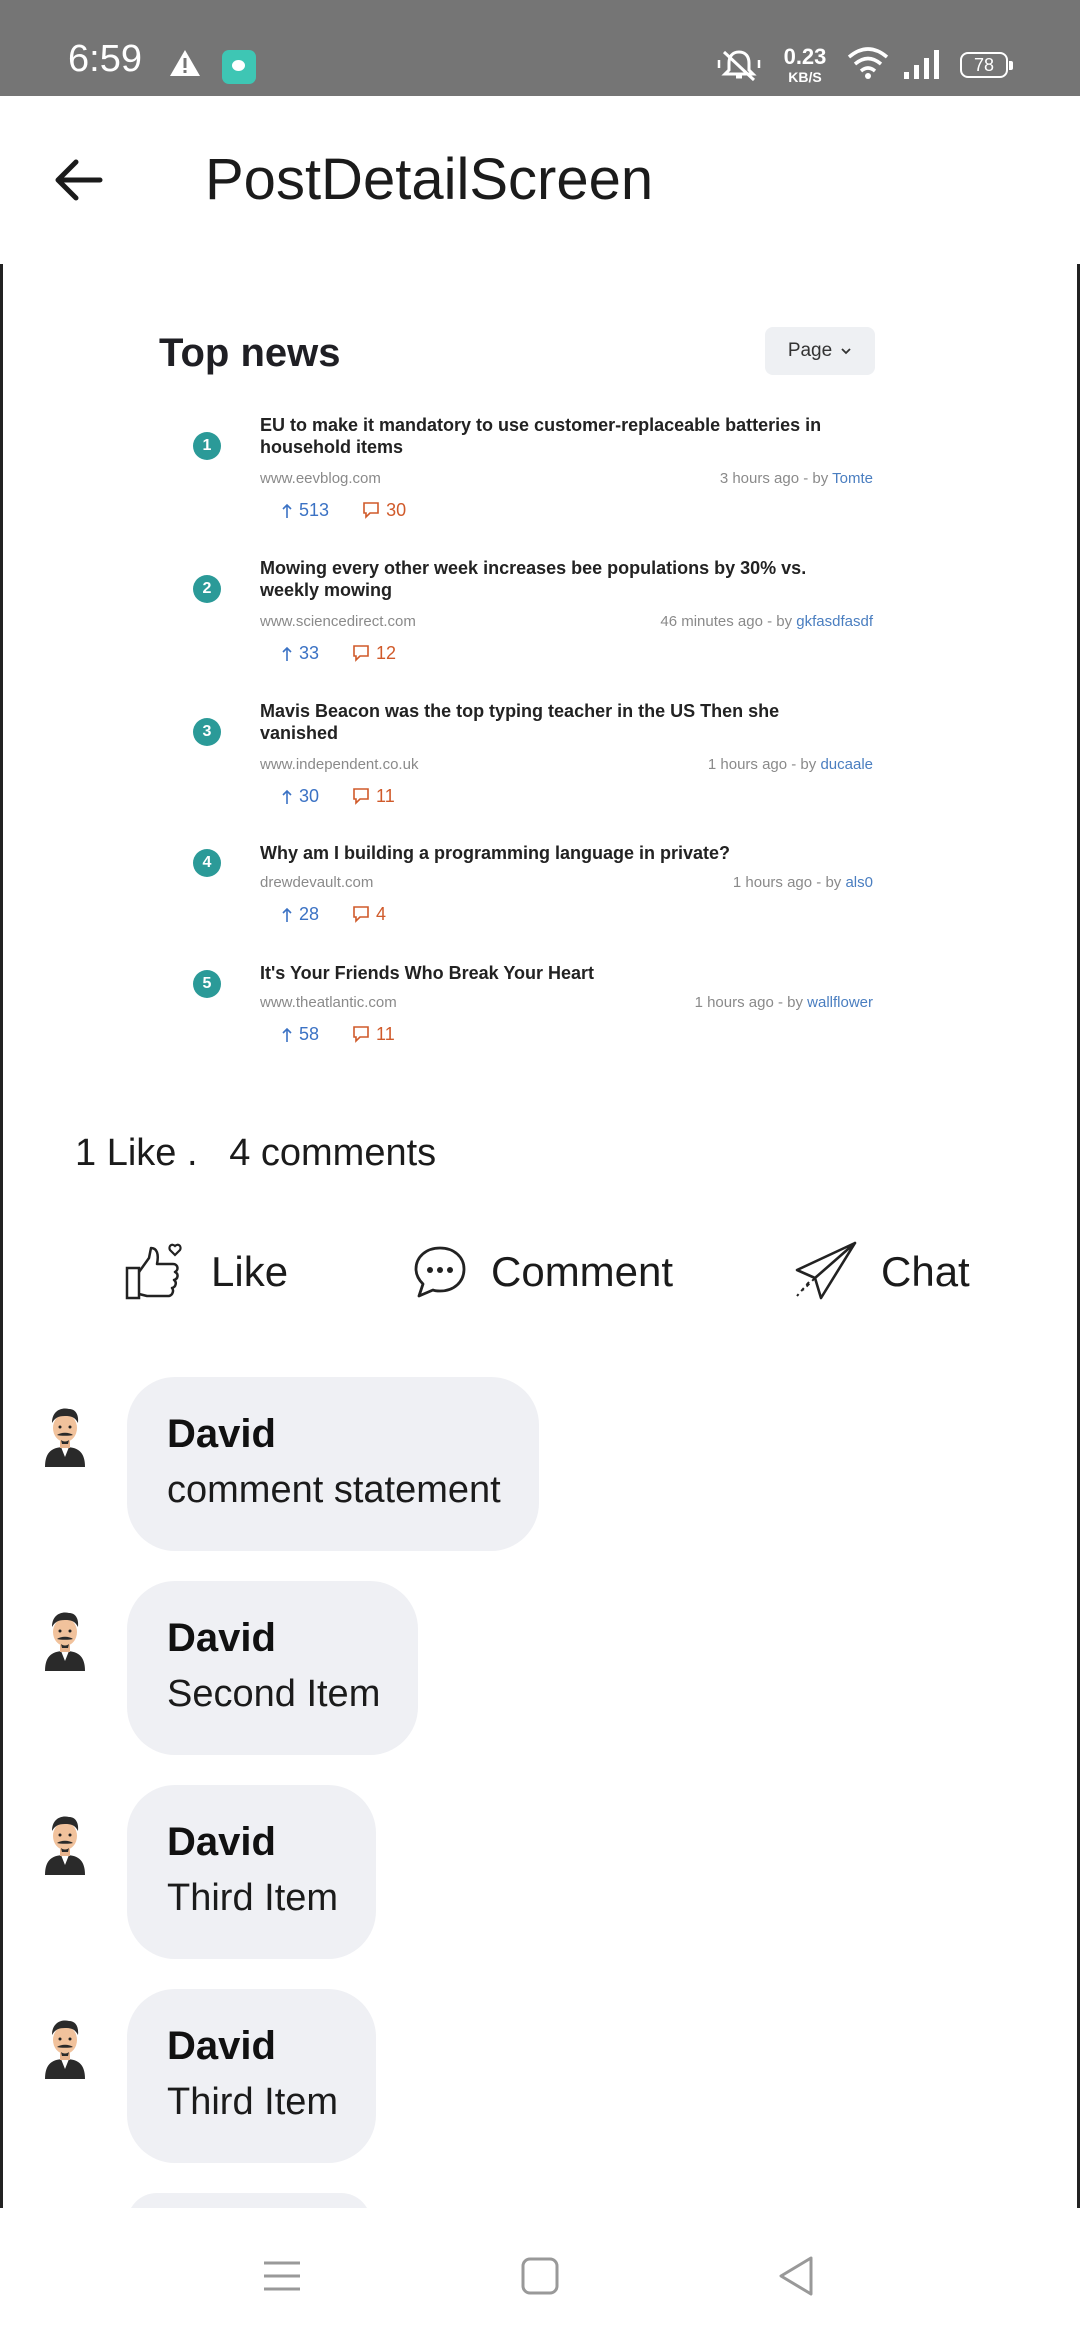 This screenshot has width=1080, height=2340. What do you see at coordinates (273, 1668) in the screenshot?
I see `comment-bubble: David Second Item` at bounding box center [273, 1668].